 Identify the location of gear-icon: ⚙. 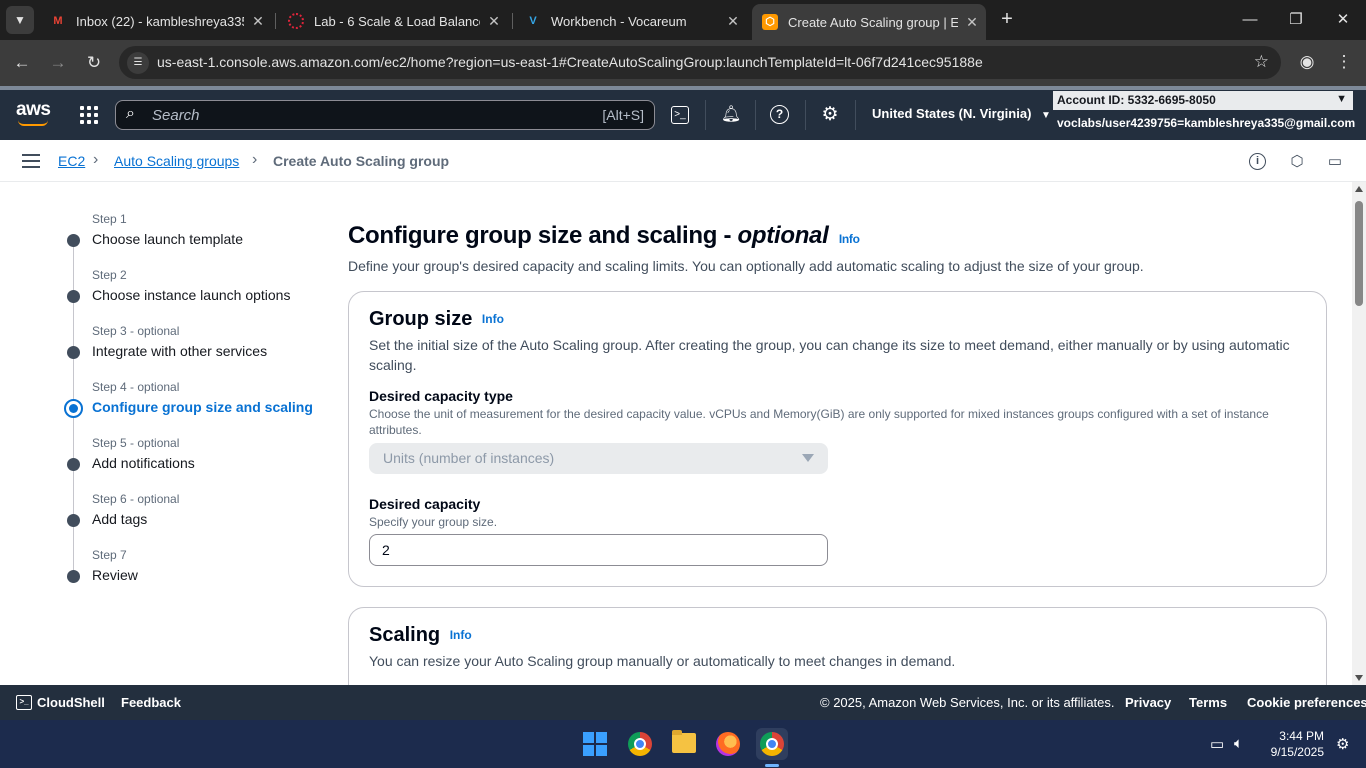
(830, 115).